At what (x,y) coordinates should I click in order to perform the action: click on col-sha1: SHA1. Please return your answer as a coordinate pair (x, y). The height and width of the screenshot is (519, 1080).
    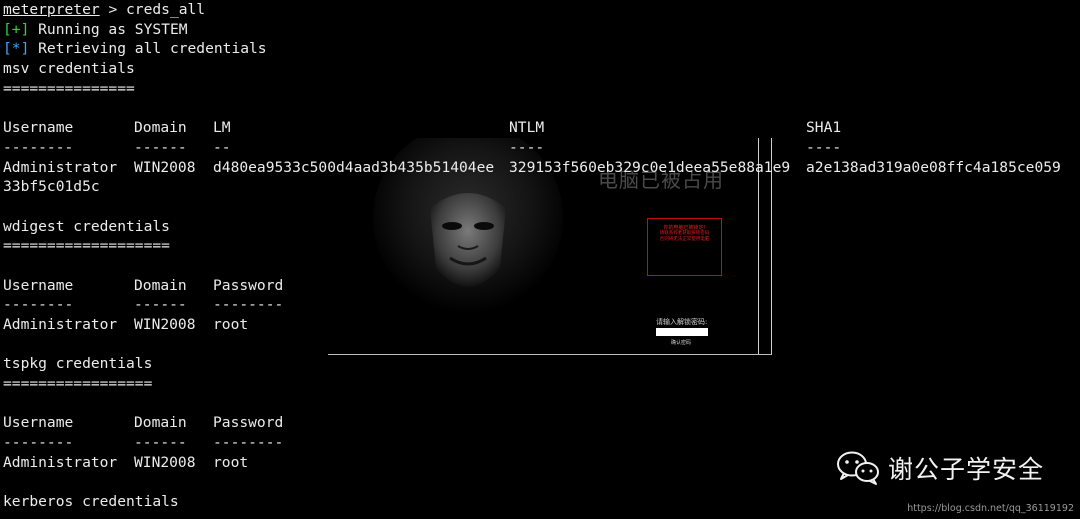
    Looking at the image, I should click on (824, 128).